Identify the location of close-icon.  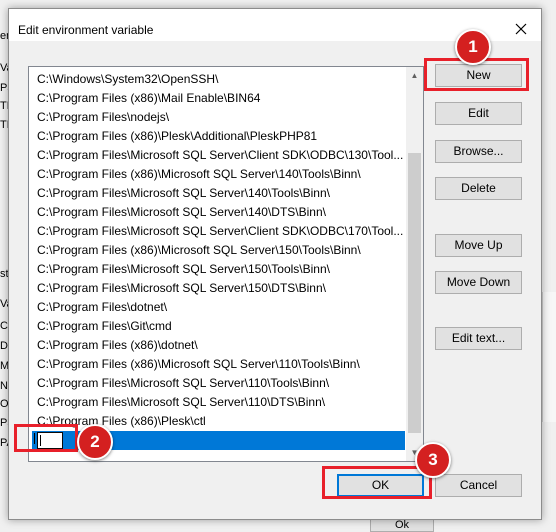
(521, 29).